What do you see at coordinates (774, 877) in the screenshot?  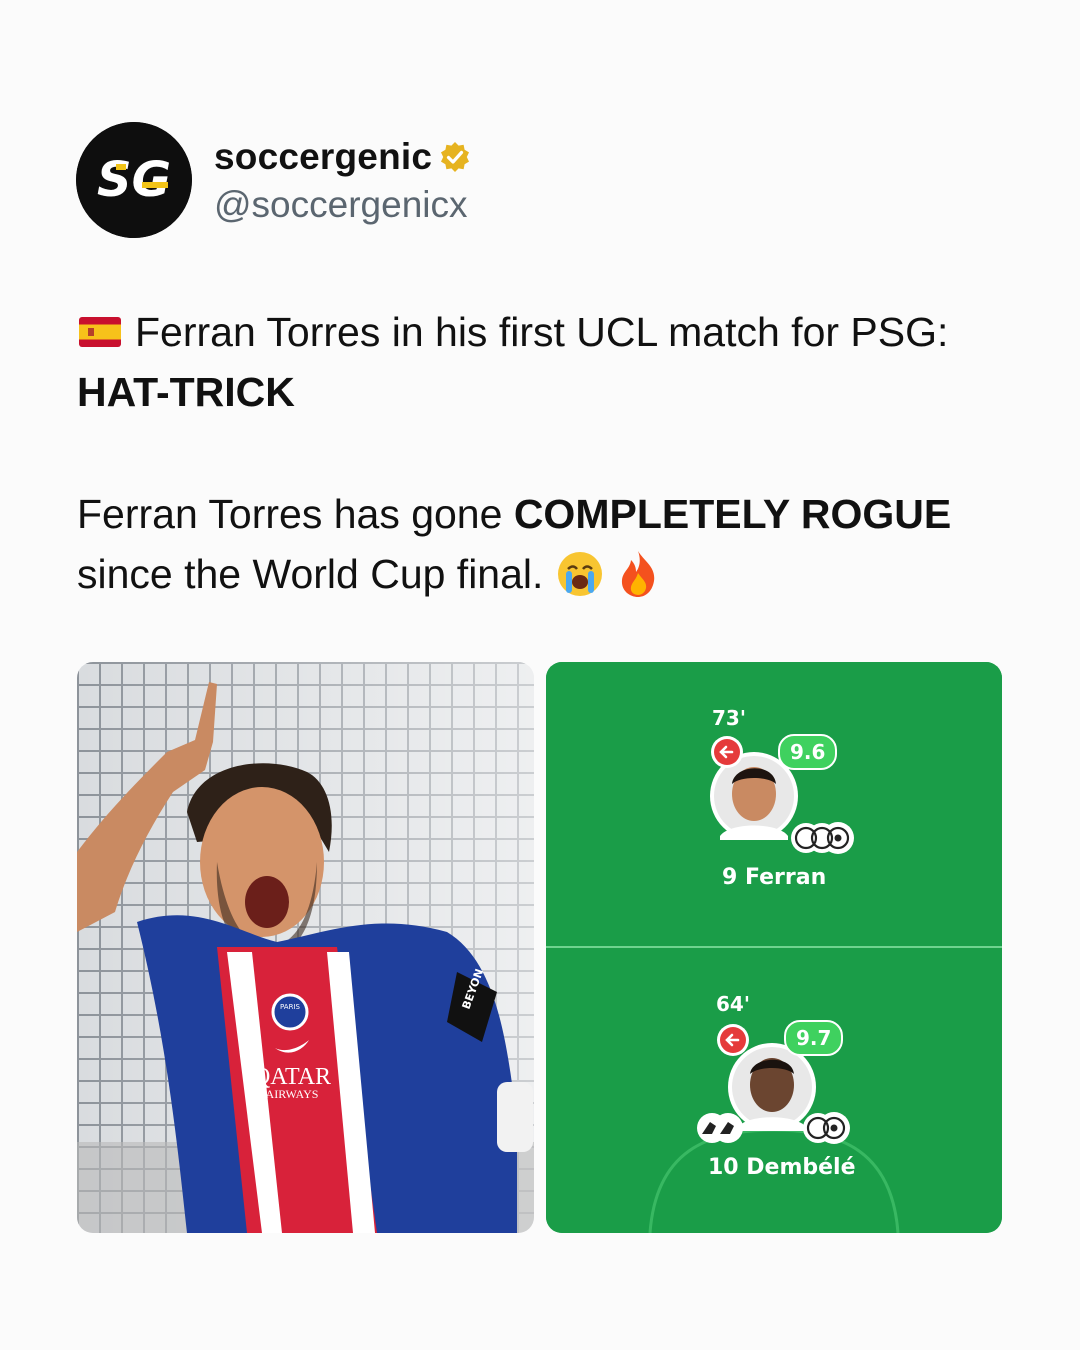 I see `player1-name: 9 Ferran` at bounding box center [774, 877].